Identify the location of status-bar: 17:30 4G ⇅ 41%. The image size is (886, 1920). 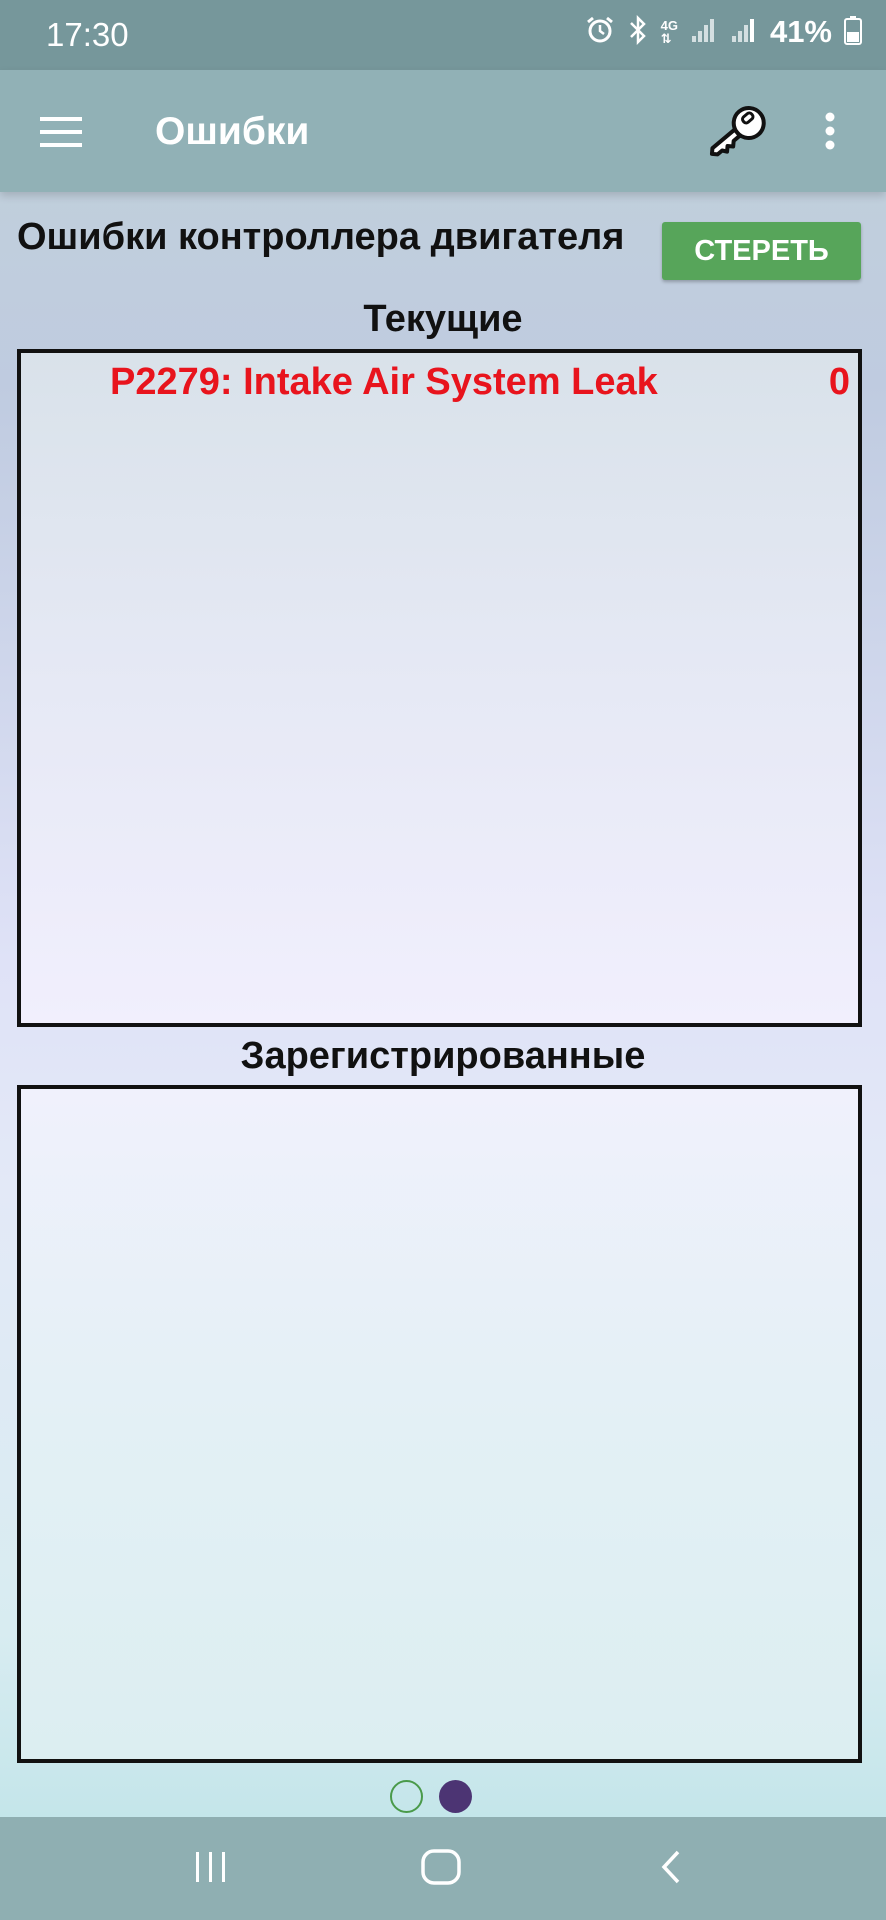
(443, 35).